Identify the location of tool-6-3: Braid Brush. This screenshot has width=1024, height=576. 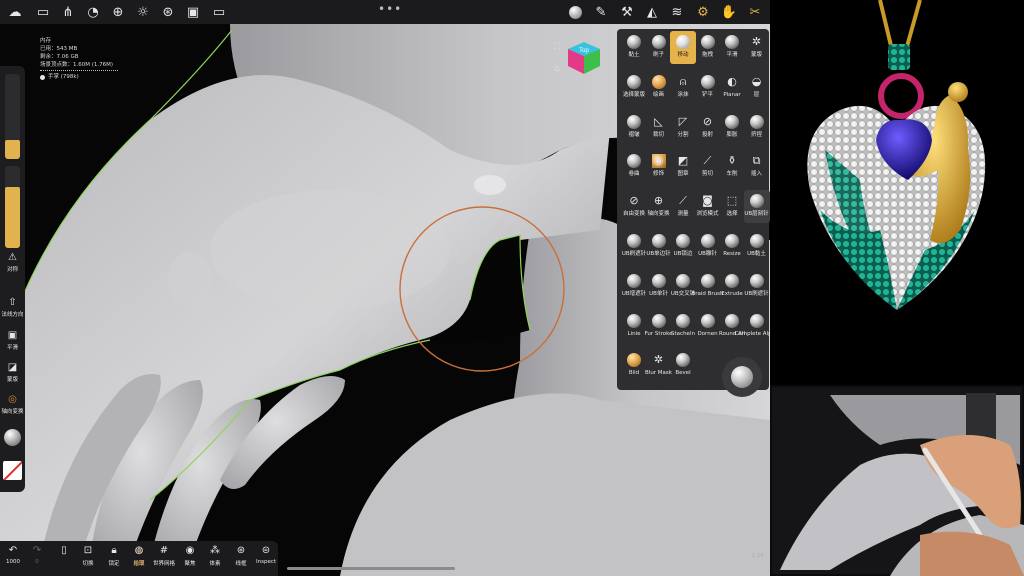
(707, 286).